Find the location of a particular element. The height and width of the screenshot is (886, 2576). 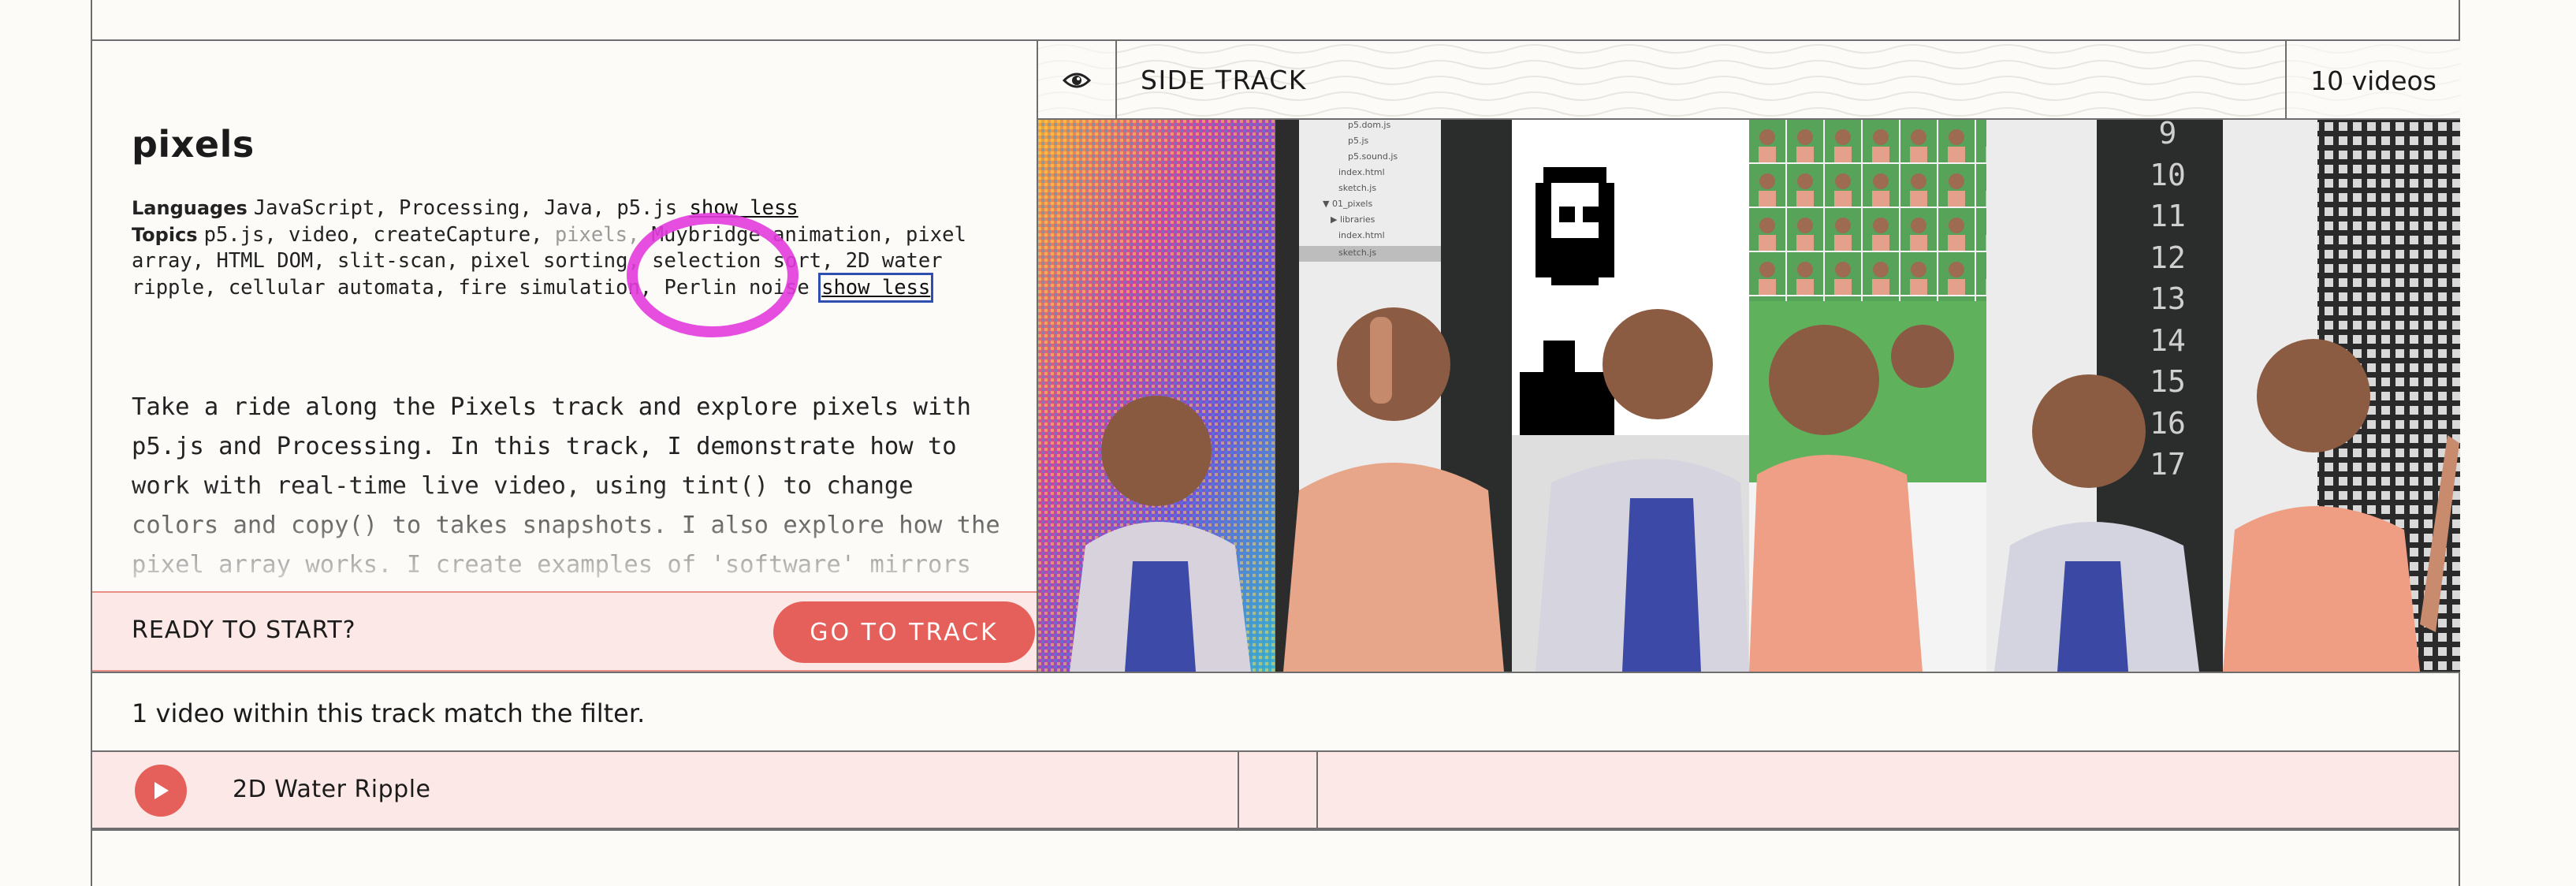

track-title: pixels is located at coordinates (193, 144).